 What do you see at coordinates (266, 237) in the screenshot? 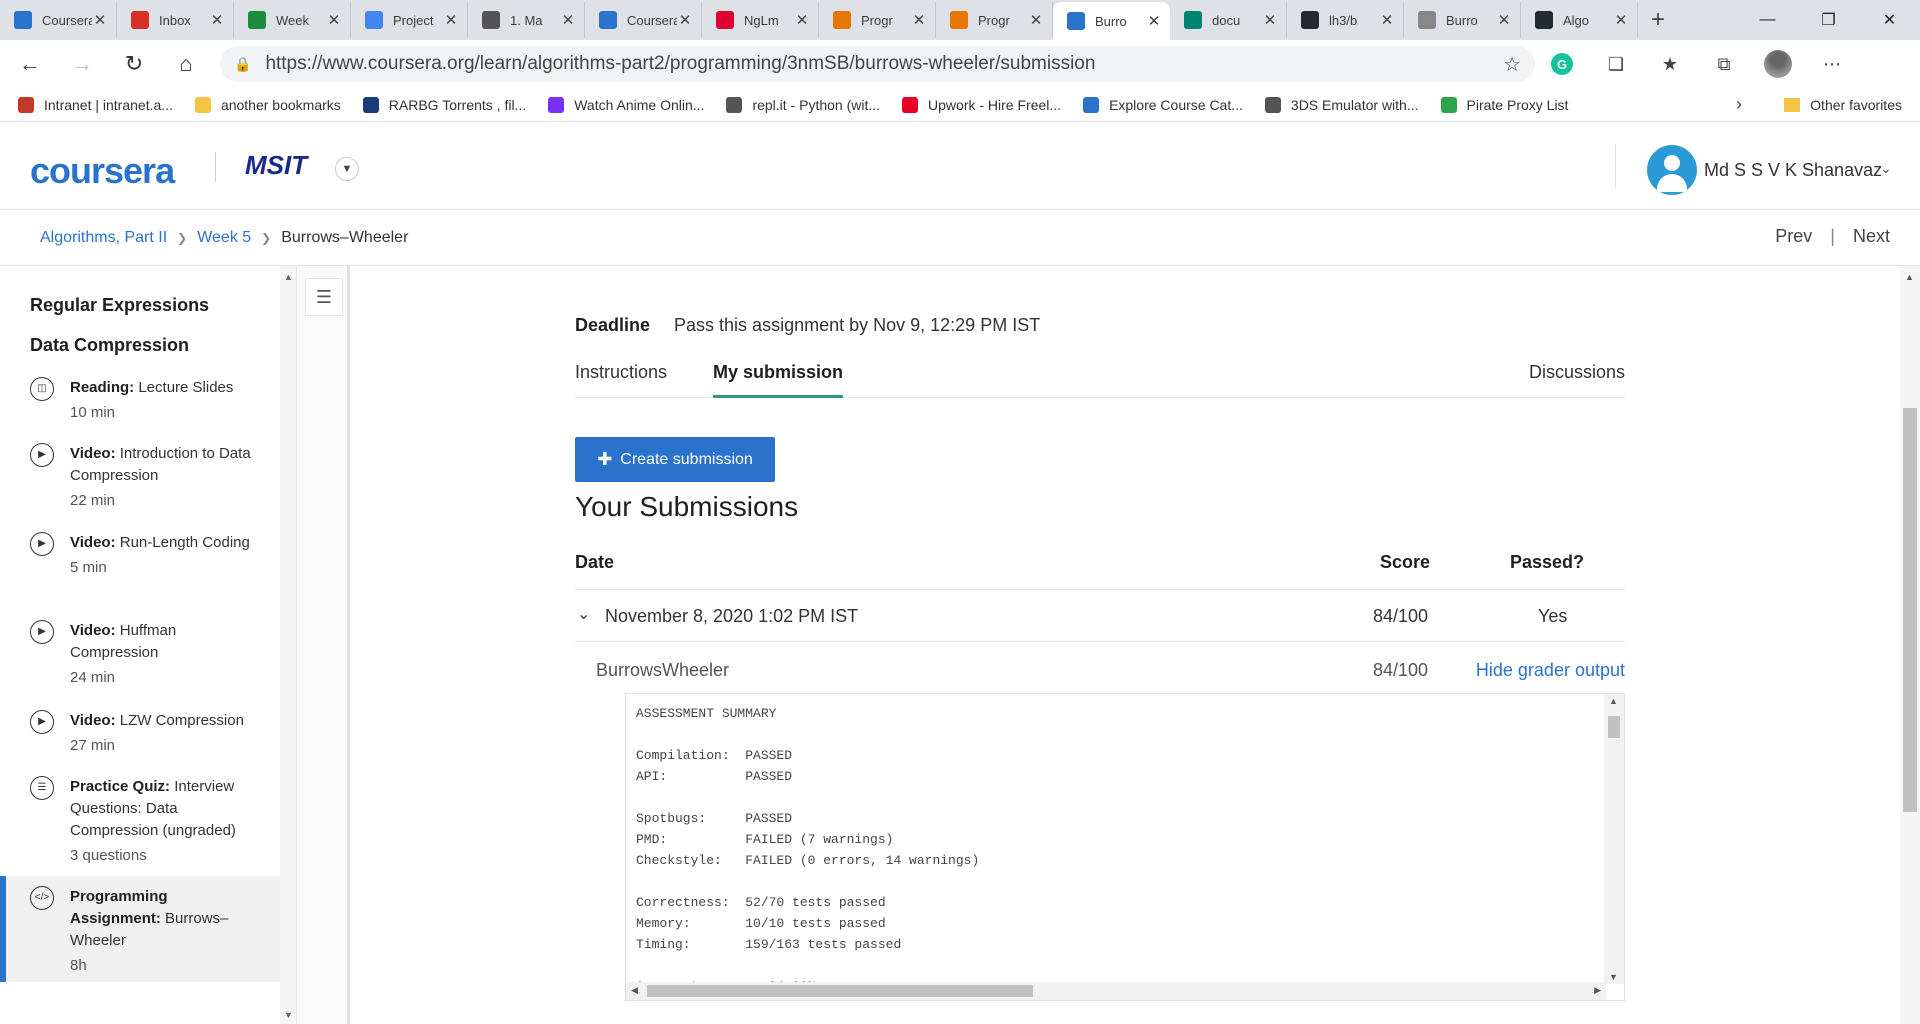
I see `chevron-right-icon: ❯` at bounding box center [266, 237].